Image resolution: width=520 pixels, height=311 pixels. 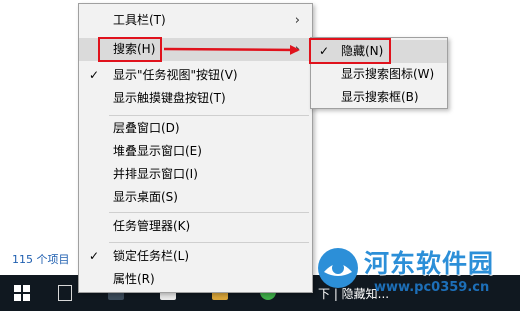 I want to click on watermark-title: 河东软件园, so click(x=429, y=263).